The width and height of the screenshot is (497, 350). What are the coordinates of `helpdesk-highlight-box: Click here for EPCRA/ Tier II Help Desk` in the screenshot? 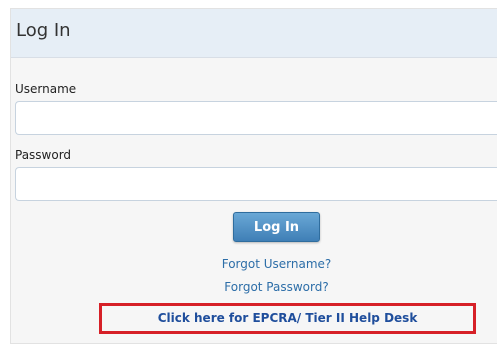 It's located at (287, 318).